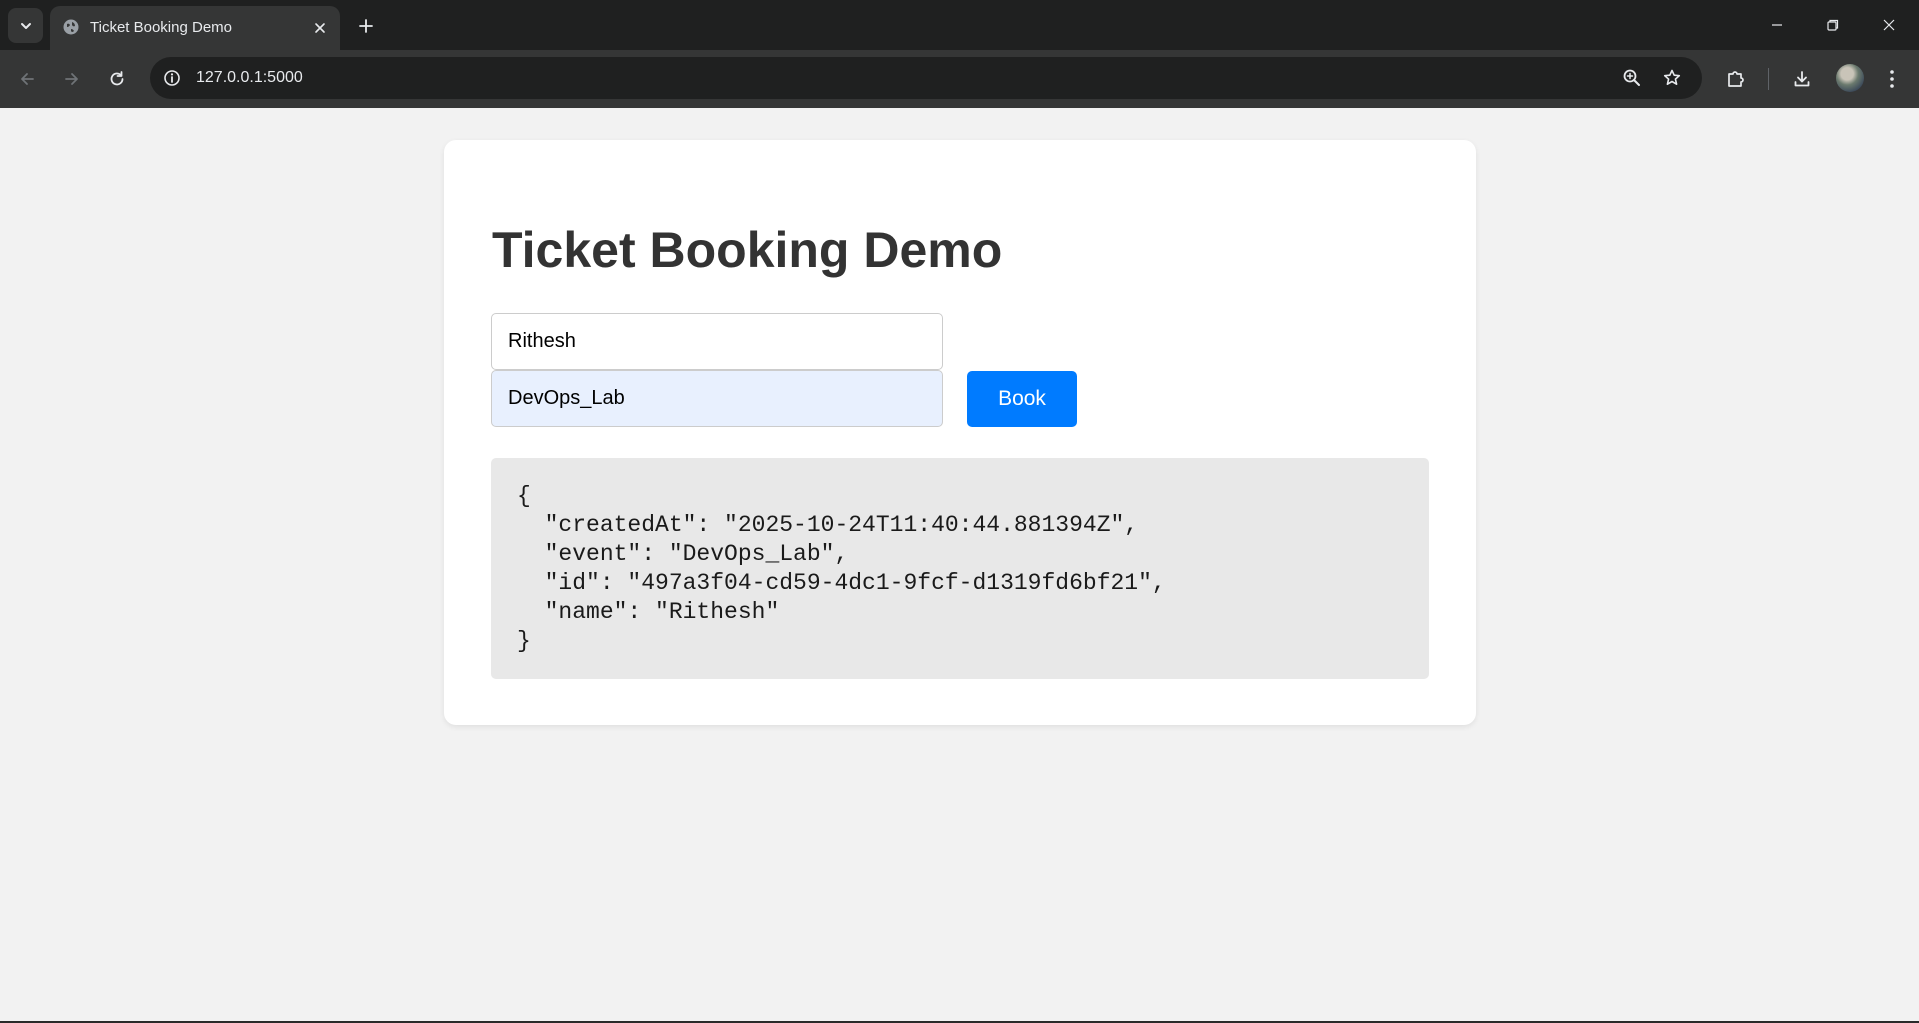 This screenshot has width=1919, height=1023. I want to click on restore-icon, so click(1833, 25).